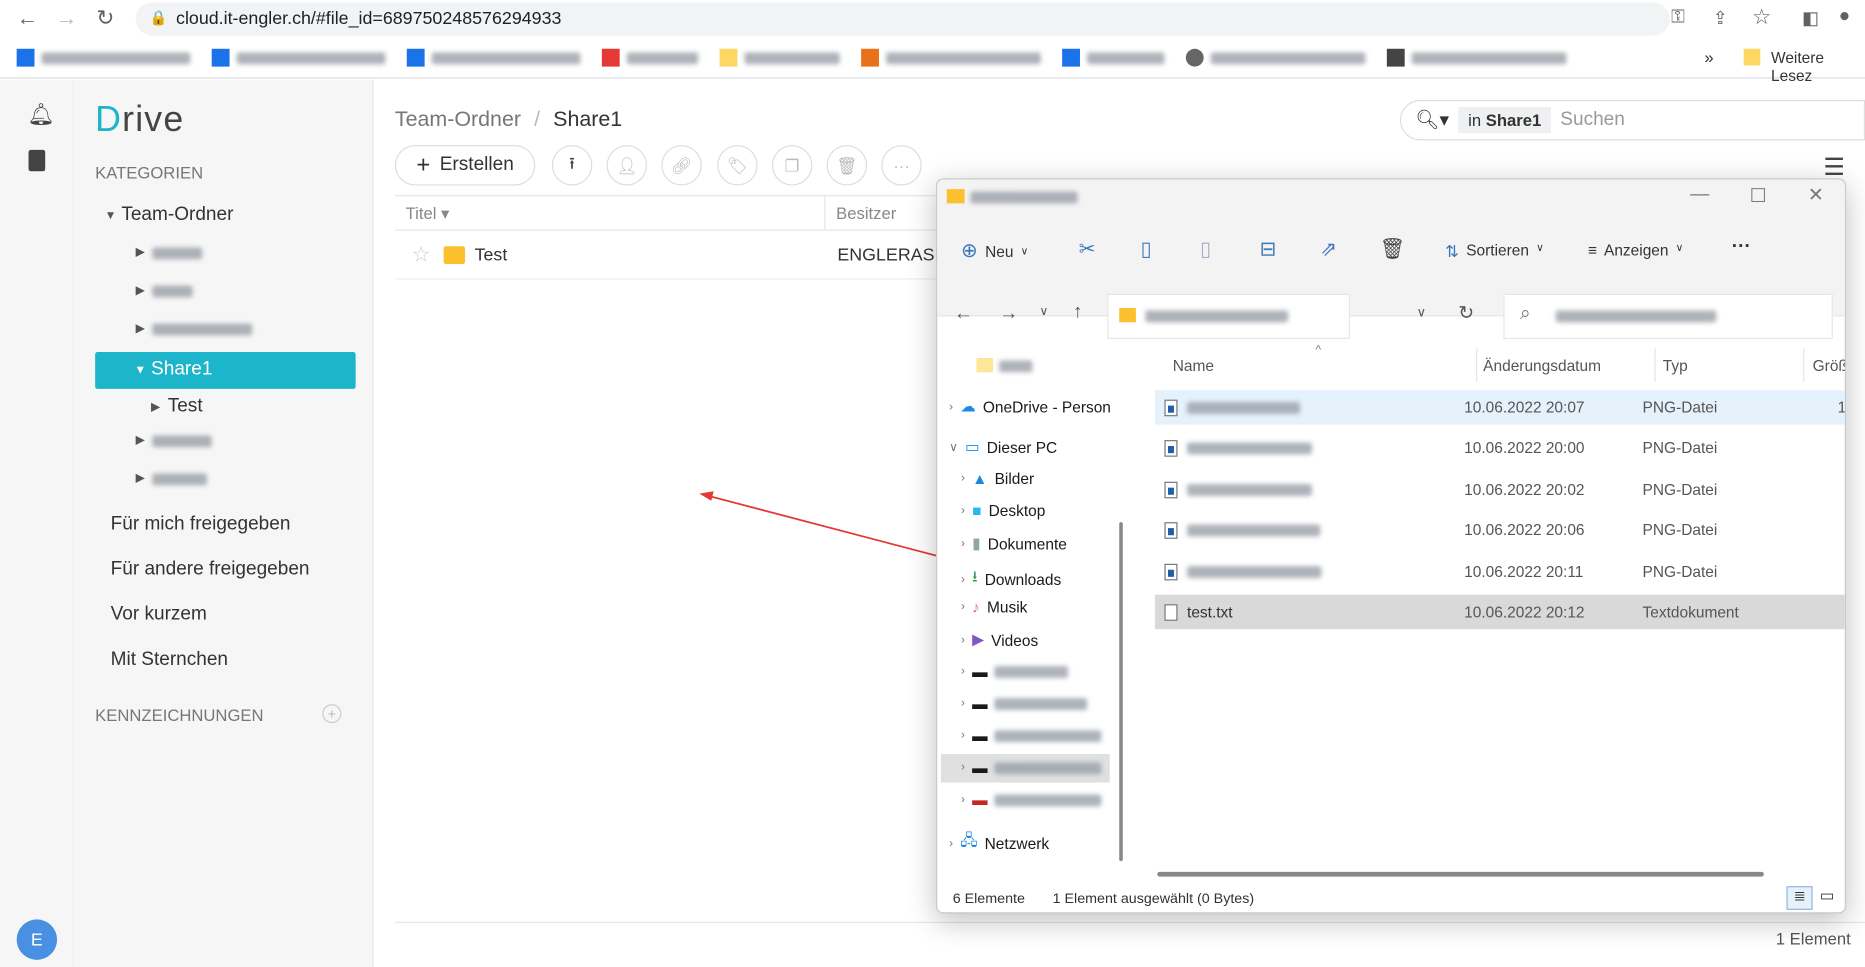  I want to click on cut-icon: ✂, so click(1087, 250).